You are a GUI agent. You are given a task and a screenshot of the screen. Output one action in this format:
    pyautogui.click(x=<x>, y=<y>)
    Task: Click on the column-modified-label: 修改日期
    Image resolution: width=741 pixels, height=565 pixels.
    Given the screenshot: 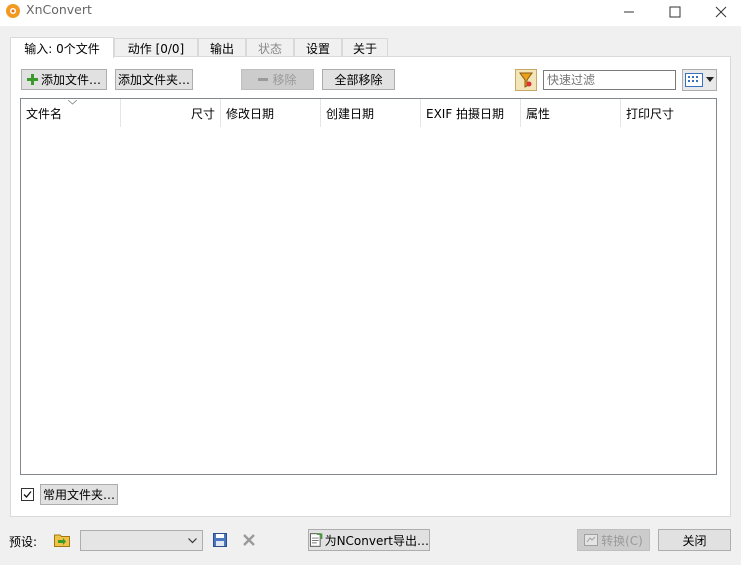 What is the action you would take?
    pyautogui.click(x=250, y=113)
    